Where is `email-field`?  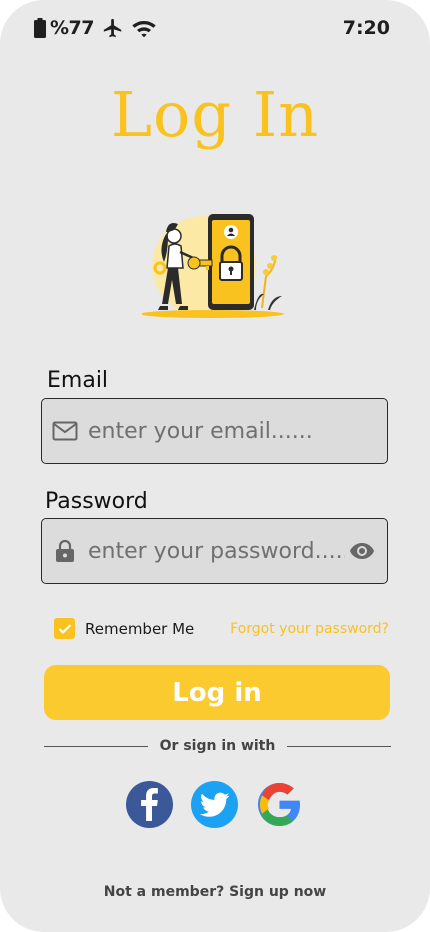 email-field is located at coordinates (214, 431).